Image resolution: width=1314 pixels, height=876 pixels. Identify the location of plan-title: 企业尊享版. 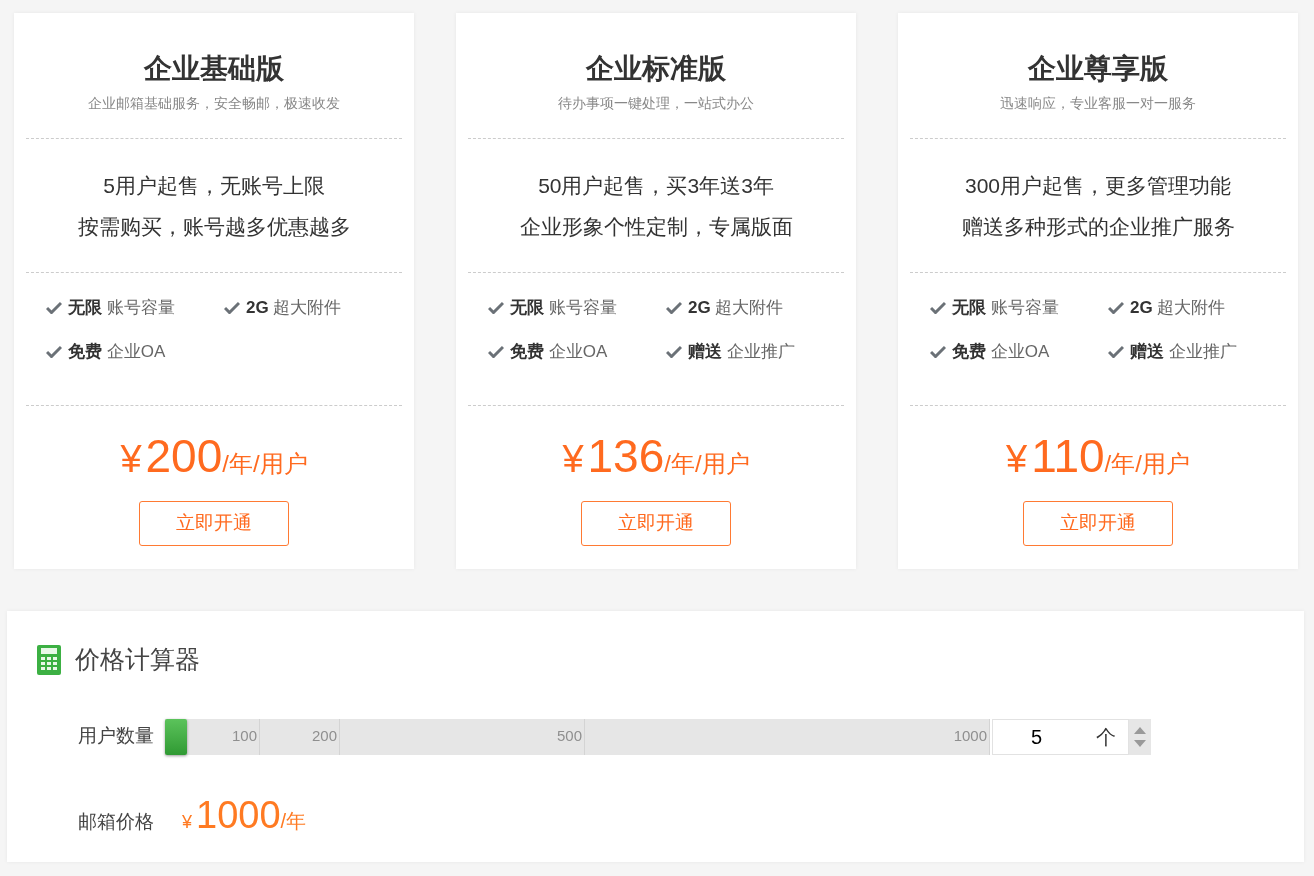
(1098, 69).